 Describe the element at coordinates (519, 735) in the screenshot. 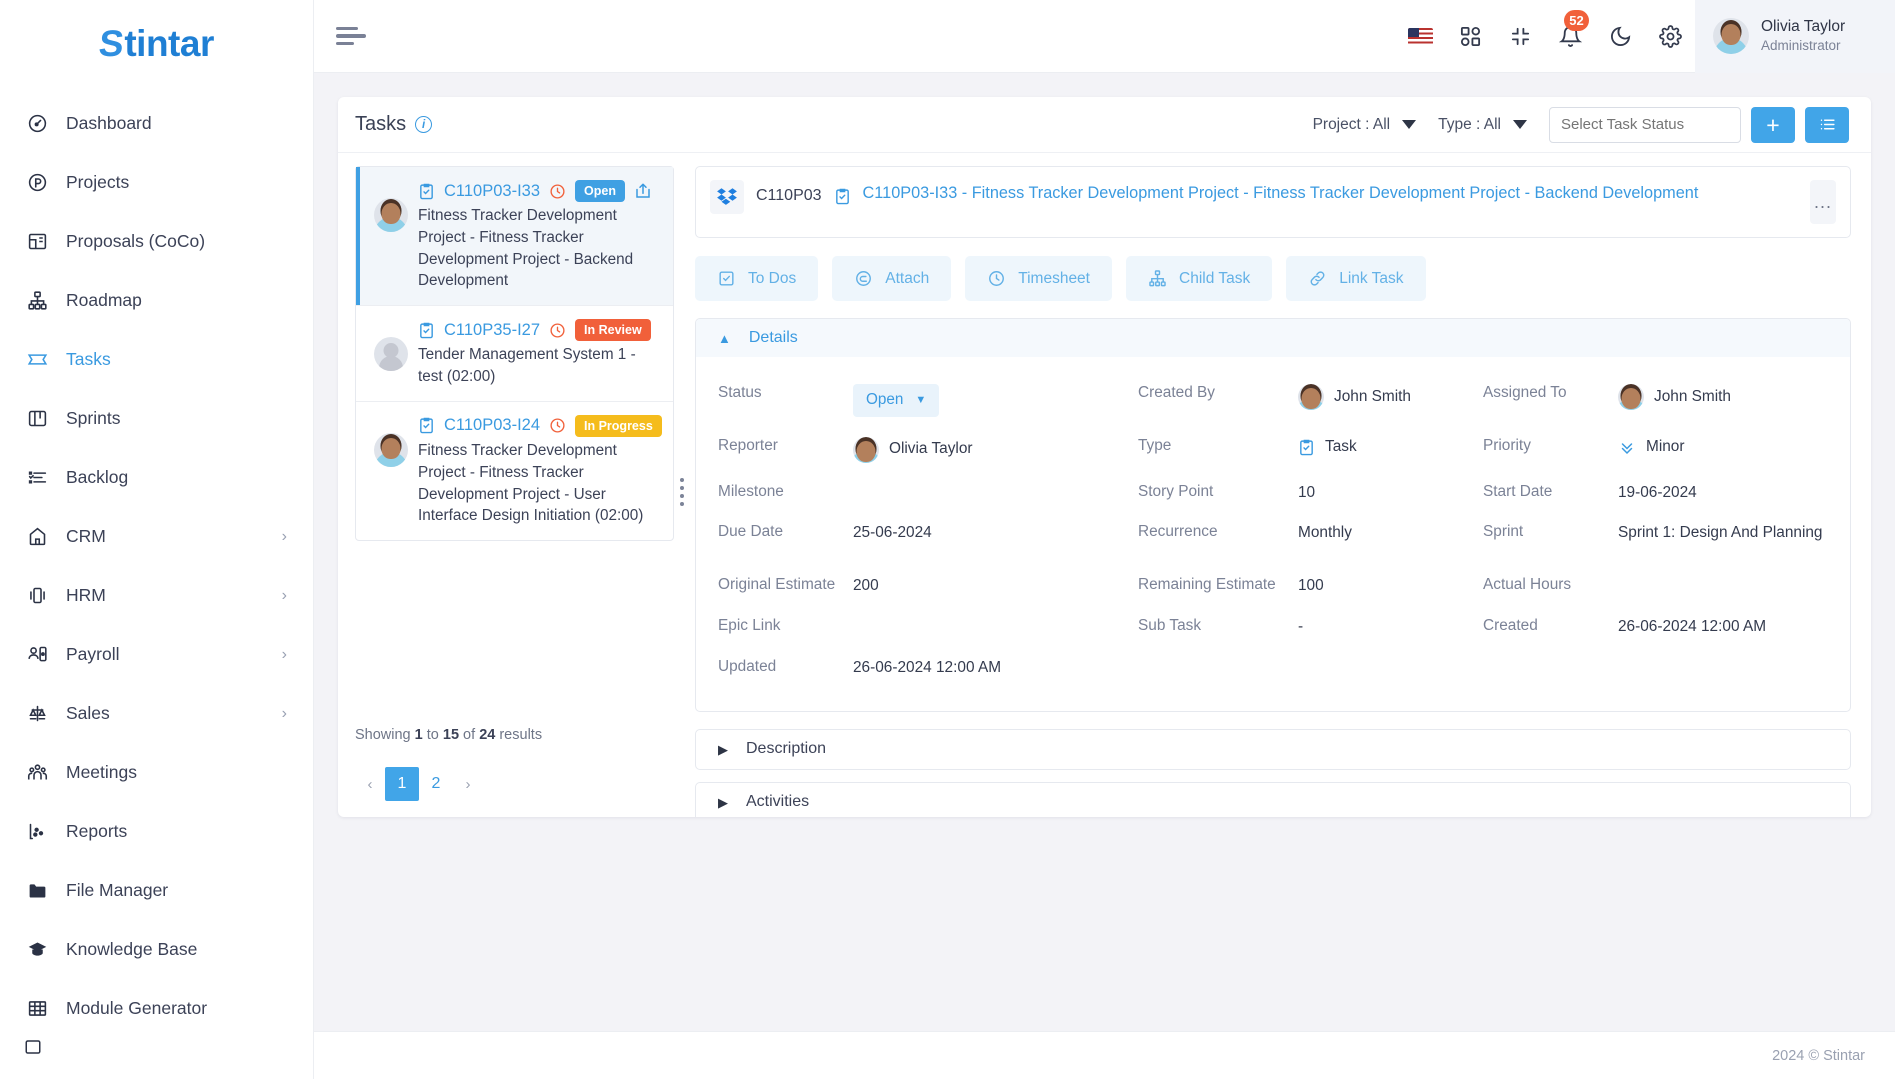

I see `showing-suffix: results` at that location.